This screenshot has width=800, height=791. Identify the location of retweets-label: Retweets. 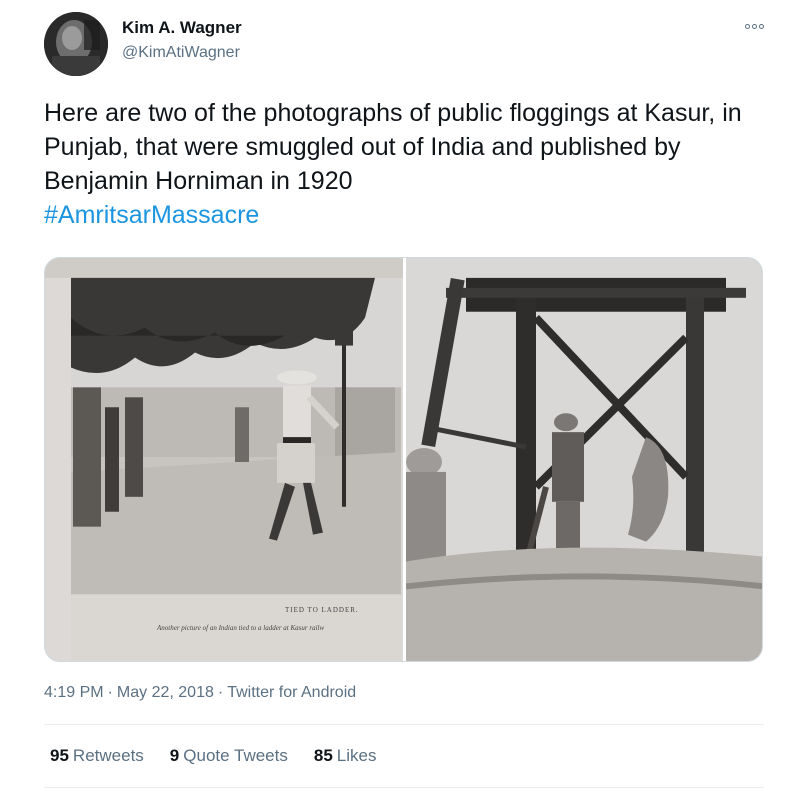
(108, 755).